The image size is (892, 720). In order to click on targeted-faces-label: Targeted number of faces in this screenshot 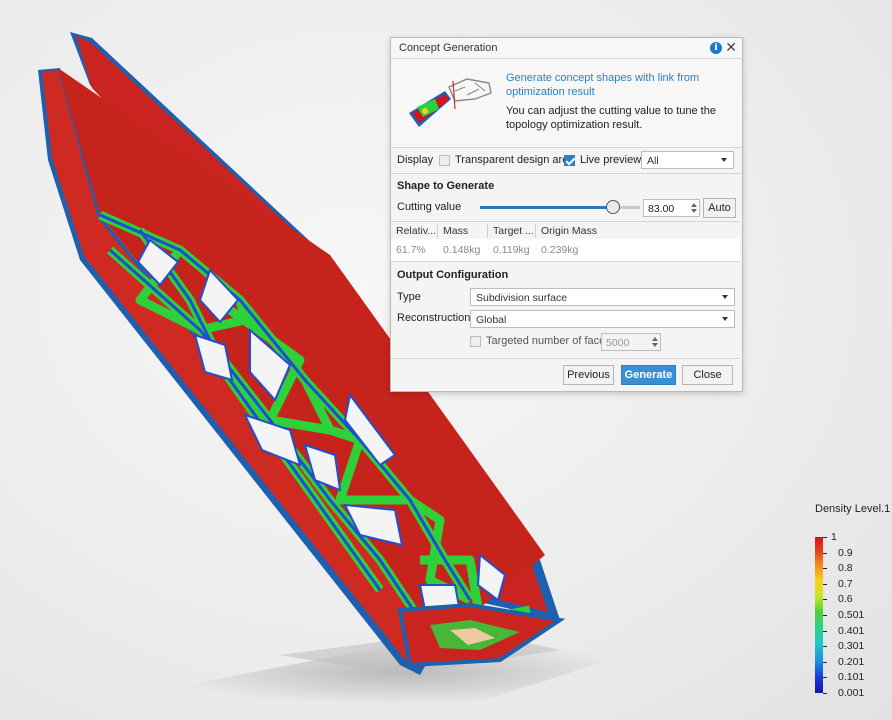, I will do `click(548, 341)`.